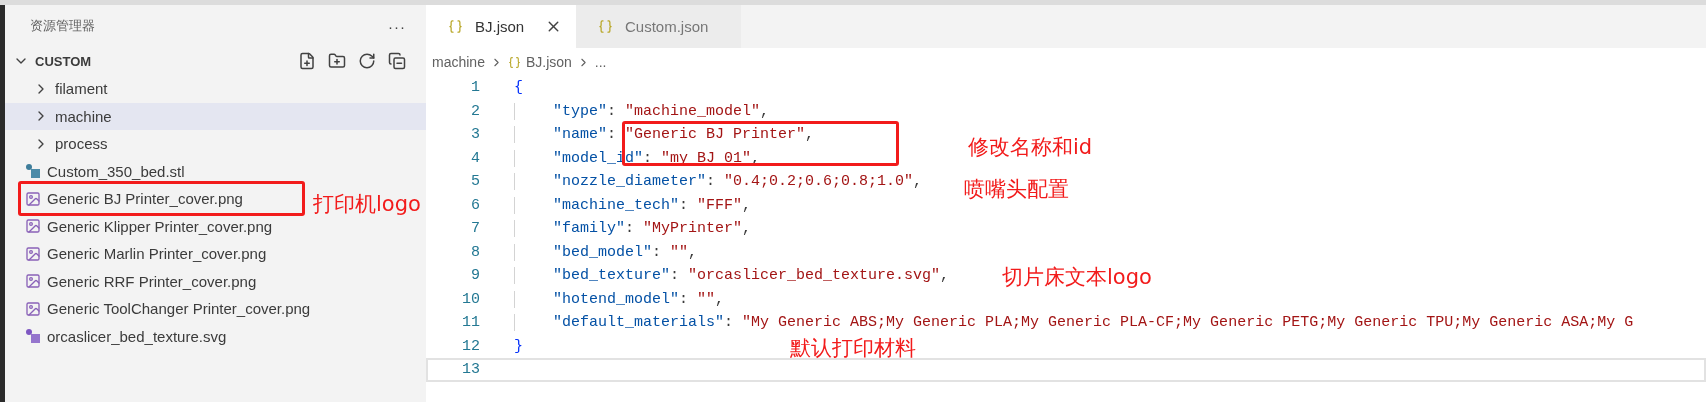 This screenshot has width=1706, height=402. I want to click on line-number: 2, so click(475, 111).